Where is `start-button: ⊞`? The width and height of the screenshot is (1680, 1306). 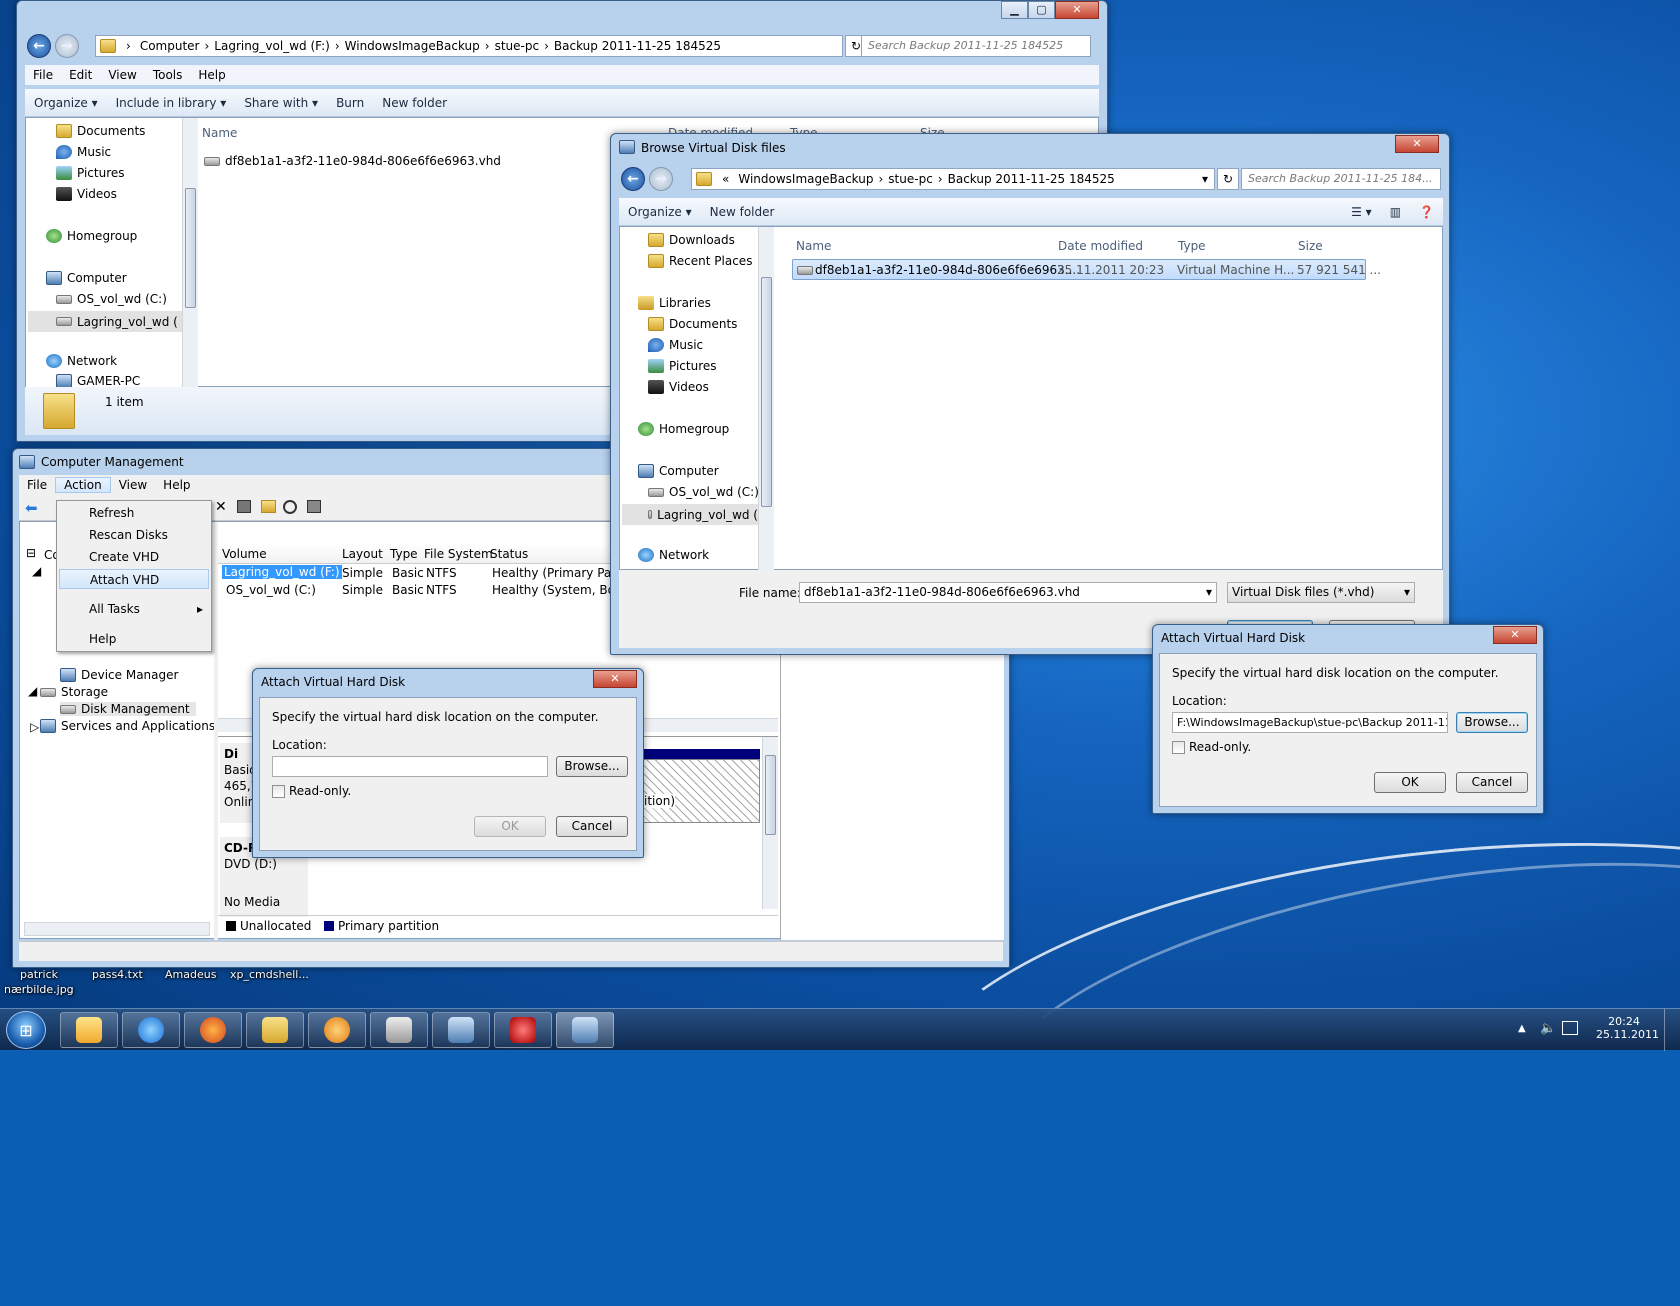
start-button: ⊞ is located at coordinates (26, 1030).